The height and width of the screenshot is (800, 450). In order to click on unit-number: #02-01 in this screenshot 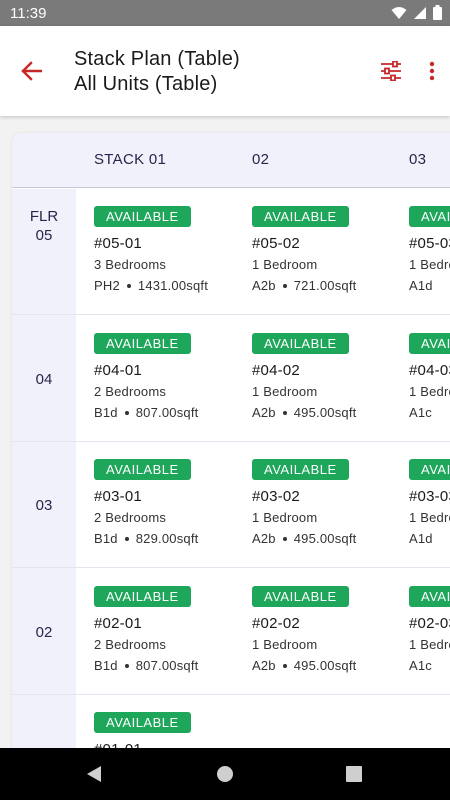, I will do `click(118, 623)`.